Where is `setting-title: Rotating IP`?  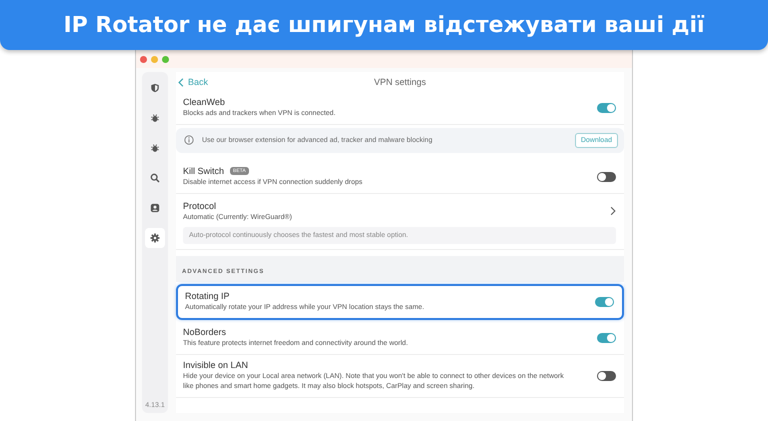
setting-title: Rotating IP is located at coordinates (207, 296).